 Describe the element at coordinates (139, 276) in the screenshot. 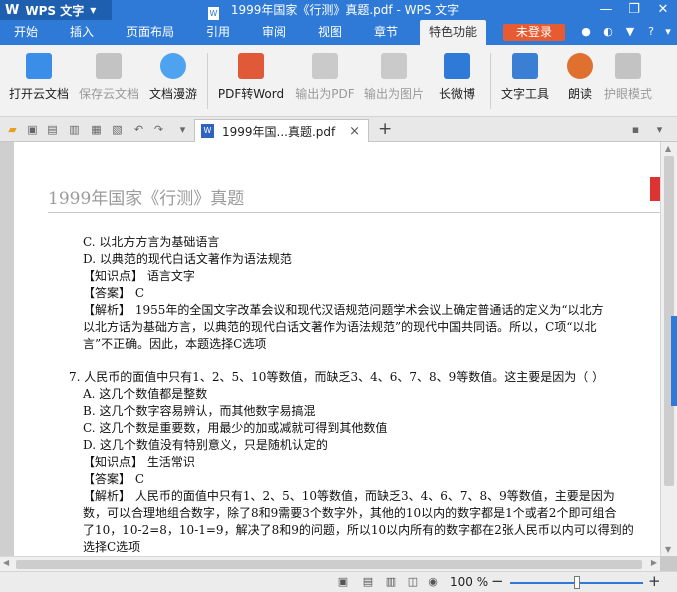

I see `text-line: 【知识点】 语言文字` at that location.